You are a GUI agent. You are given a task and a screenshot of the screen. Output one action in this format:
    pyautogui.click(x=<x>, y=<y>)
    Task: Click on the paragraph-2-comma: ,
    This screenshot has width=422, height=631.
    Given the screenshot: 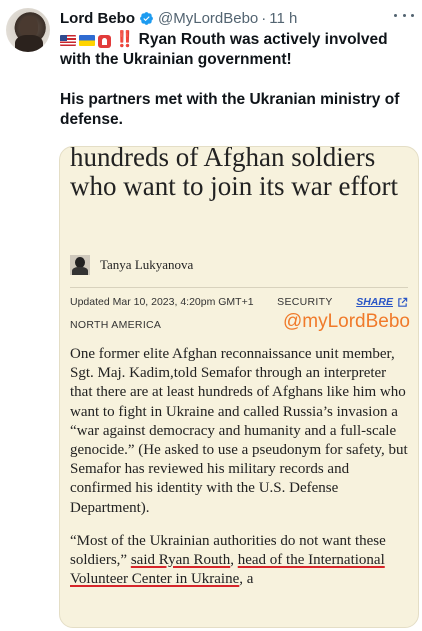 What is the action you would take?
    pyautogui.click(x=234, y=560)
    